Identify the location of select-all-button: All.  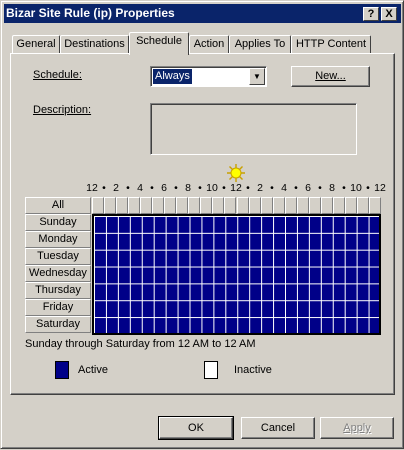
(58, 205).